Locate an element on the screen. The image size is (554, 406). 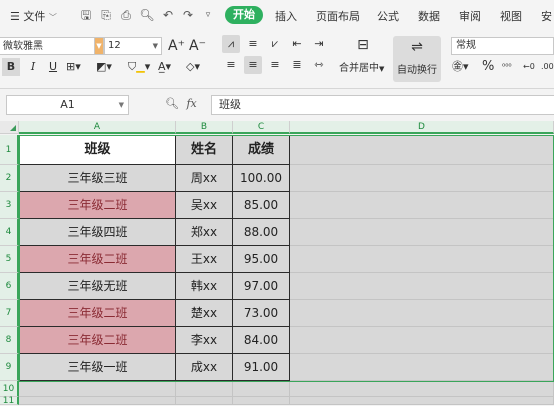
fx-icon: fx is located at coordinates (191, 103).